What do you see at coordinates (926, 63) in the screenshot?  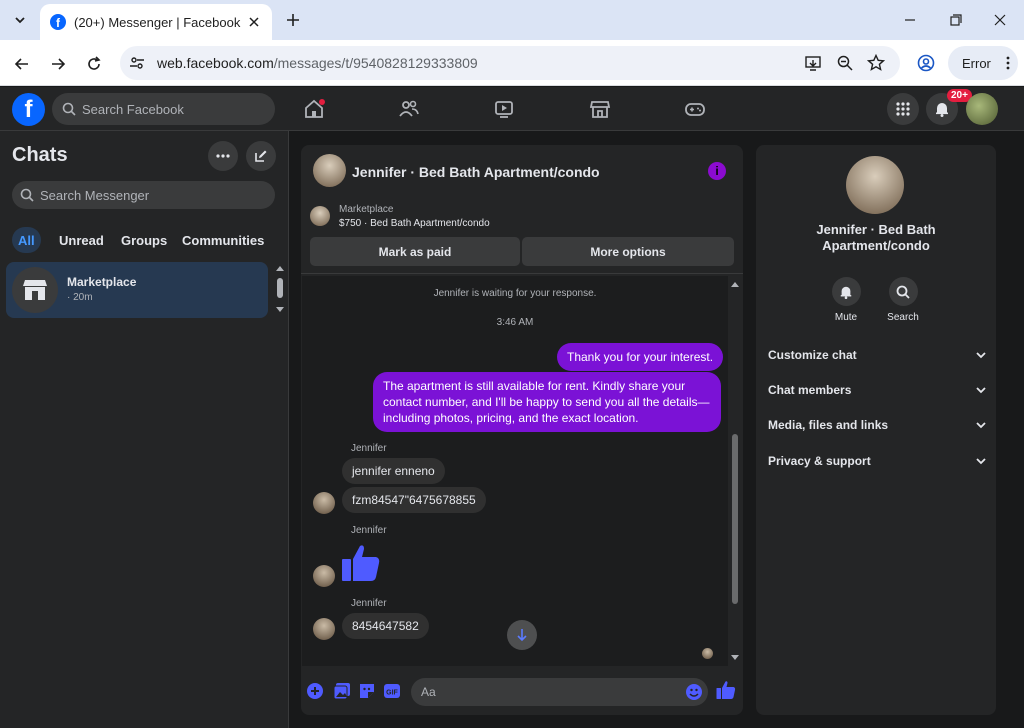 I see `profile-icon` at bounding box center [926, 63].